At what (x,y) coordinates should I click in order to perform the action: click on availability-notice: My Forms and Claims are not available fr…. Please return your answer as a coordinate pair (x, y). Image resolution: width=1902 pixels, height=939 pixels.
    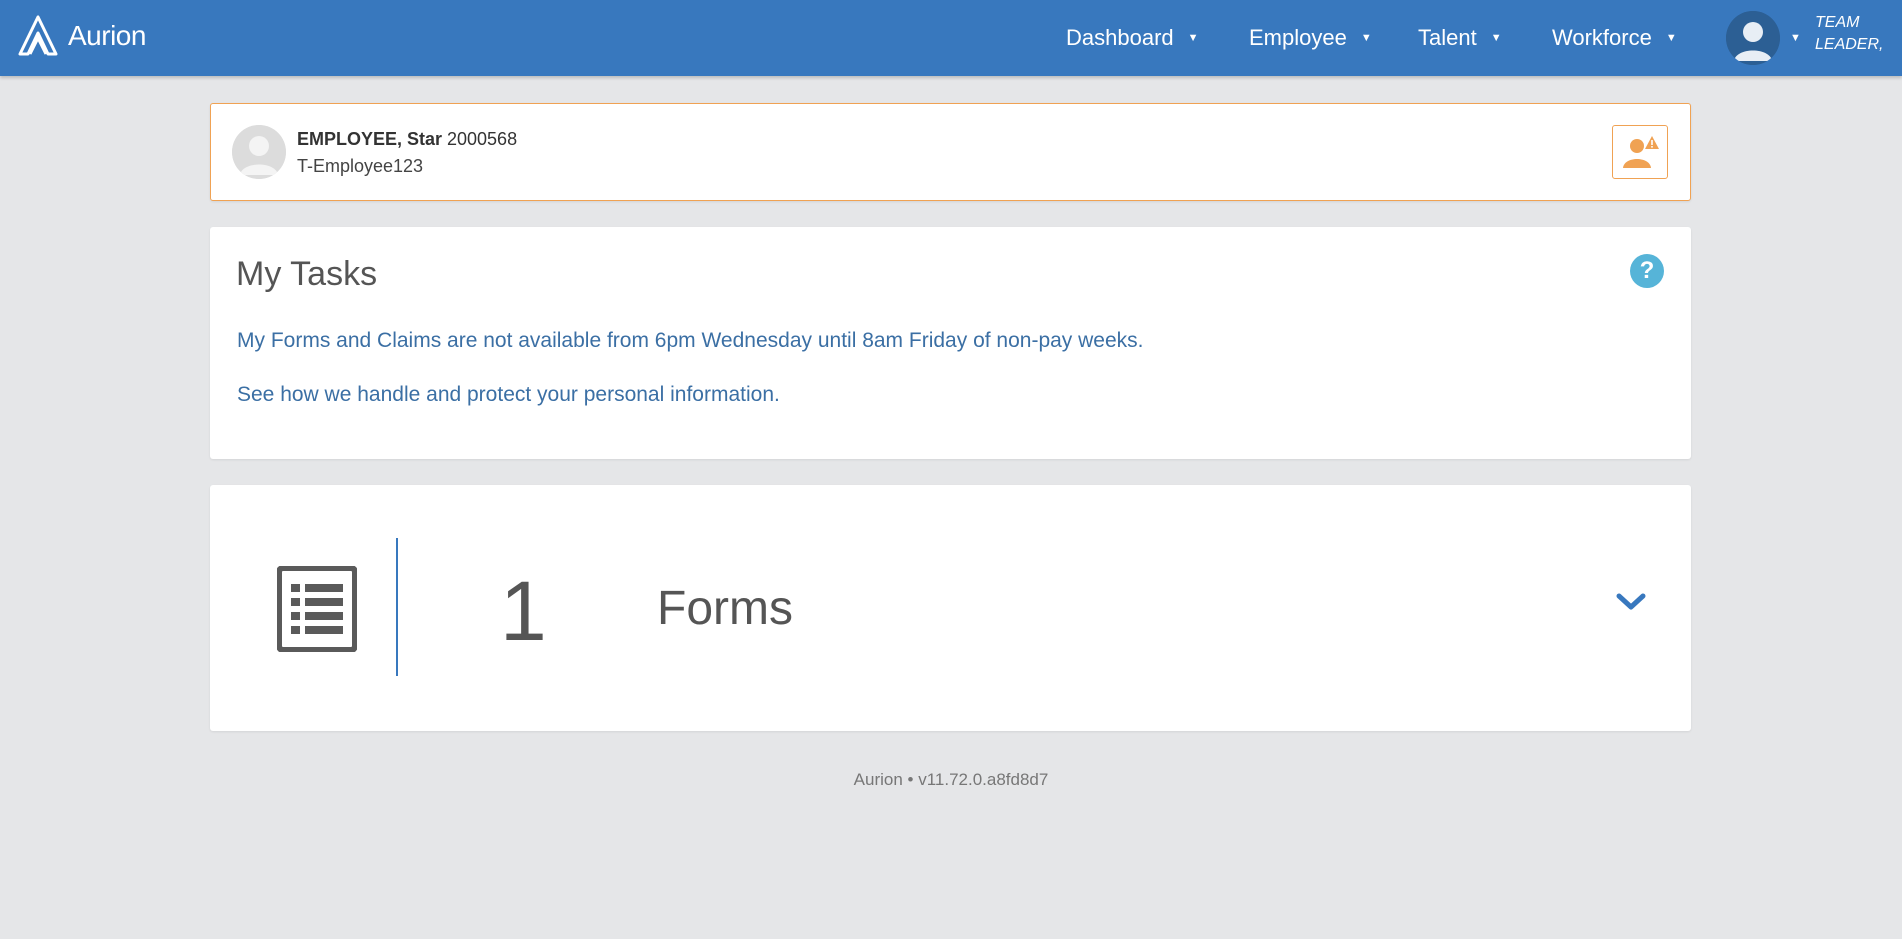
    Looking at the image, I should click on (690, 340).